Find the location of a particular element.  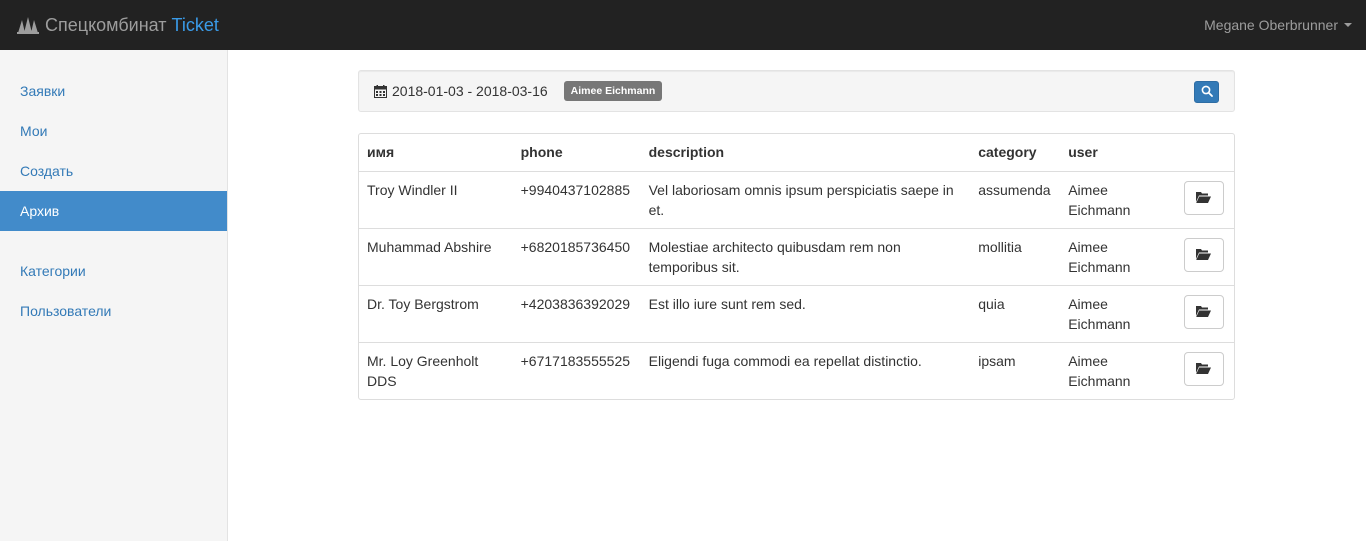

cell-phone: +6717183555525 is located at coordinates (576, 370).